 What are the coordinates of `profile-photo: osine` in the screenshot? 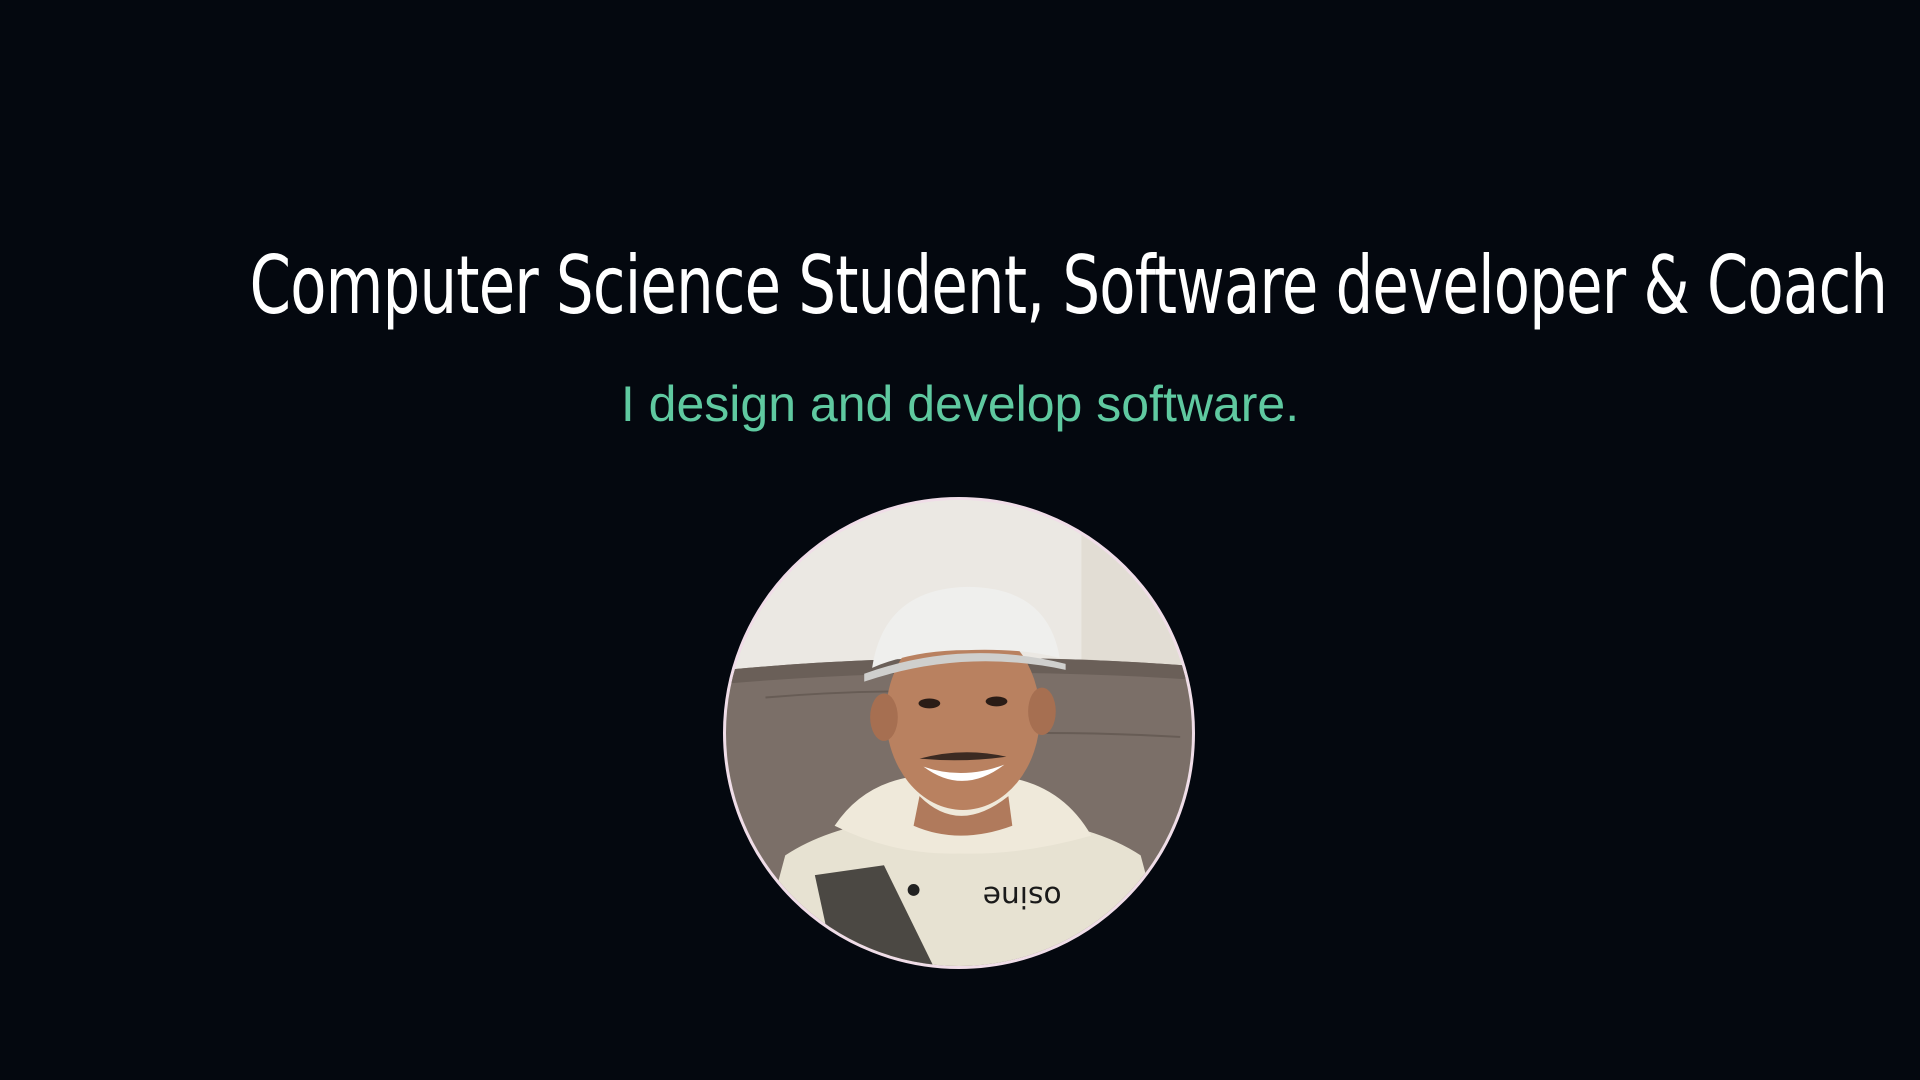 It's located at (959, 733).